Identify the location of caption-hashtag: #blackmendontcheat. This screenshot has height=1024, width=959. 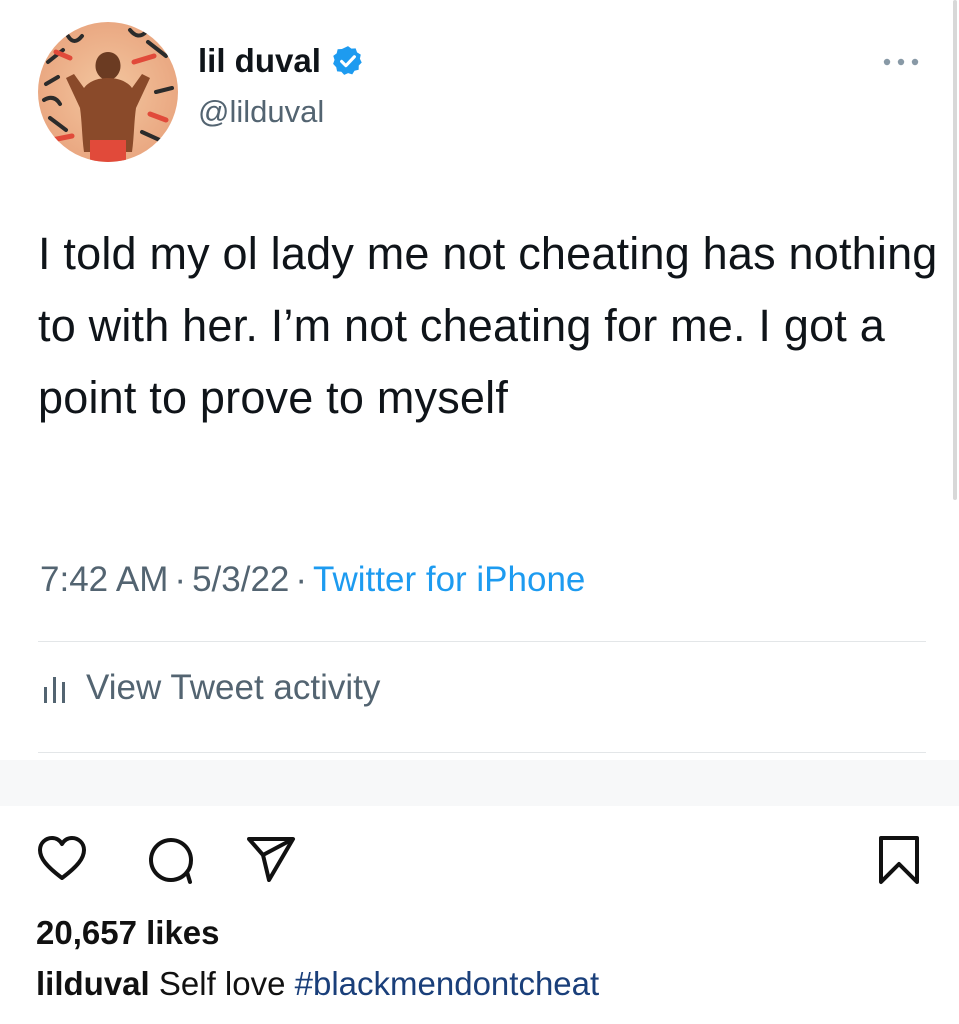
(447, 983).